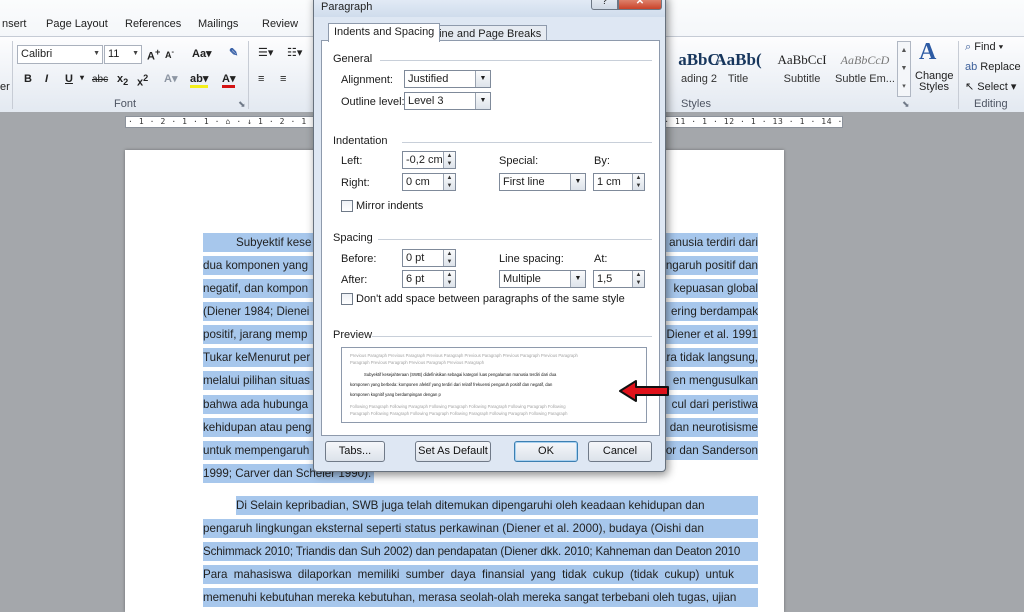  Describe the element at coordinates (384, 32) in the screenshot. I see `tab-indents-and-spacing: Indents and Spacing` at that location.